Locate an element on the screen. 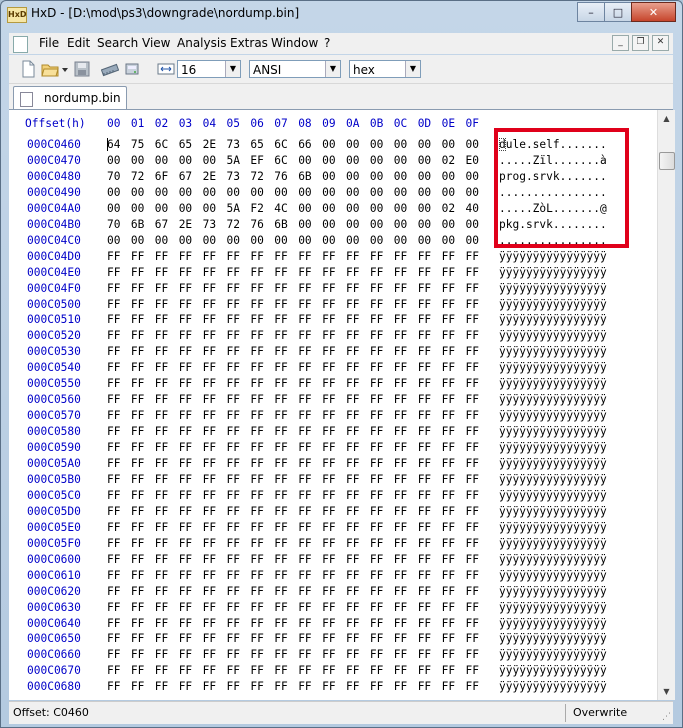 This screenshot has height=728, width=683. hex-byte: 2E is located at coordinates (209, 144).